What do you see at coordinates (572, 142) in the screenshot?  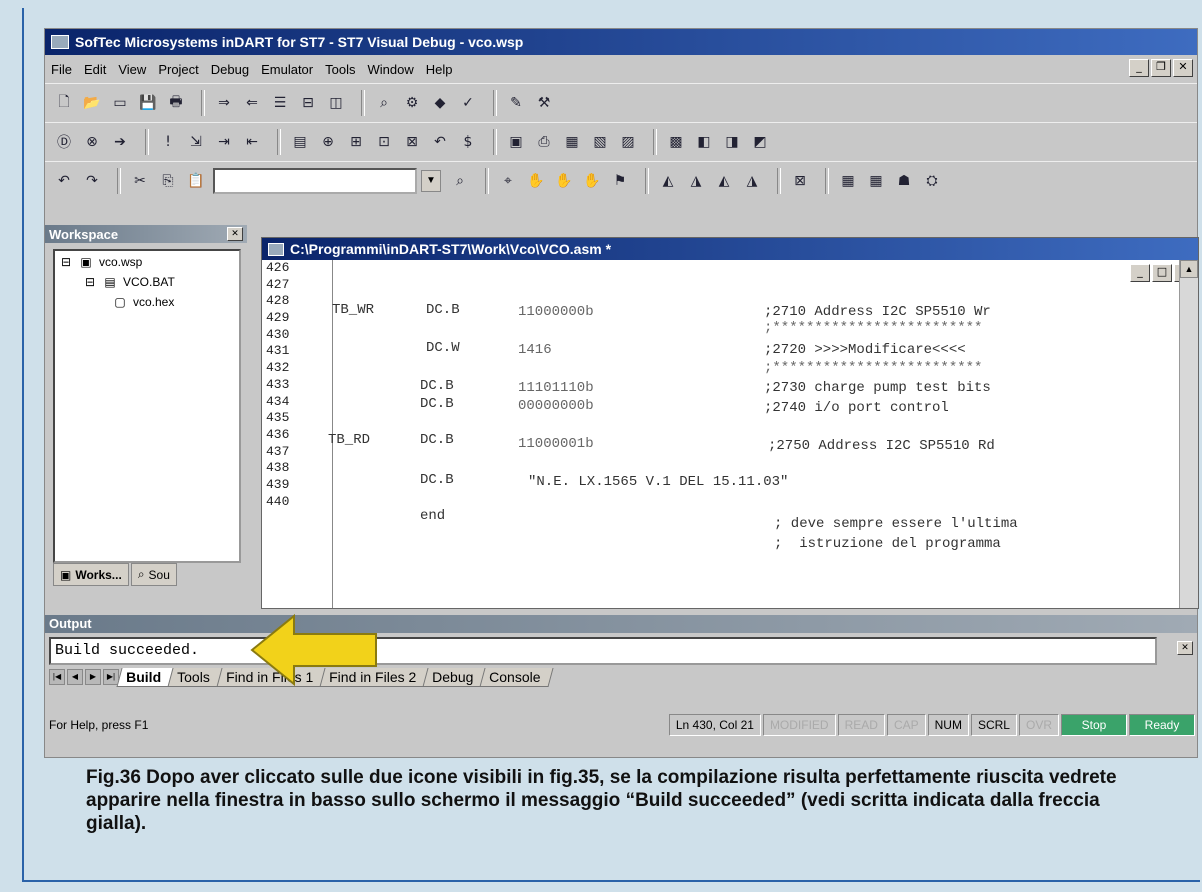 I see `variables-icon: ▦` at bounding box center [572, 142].